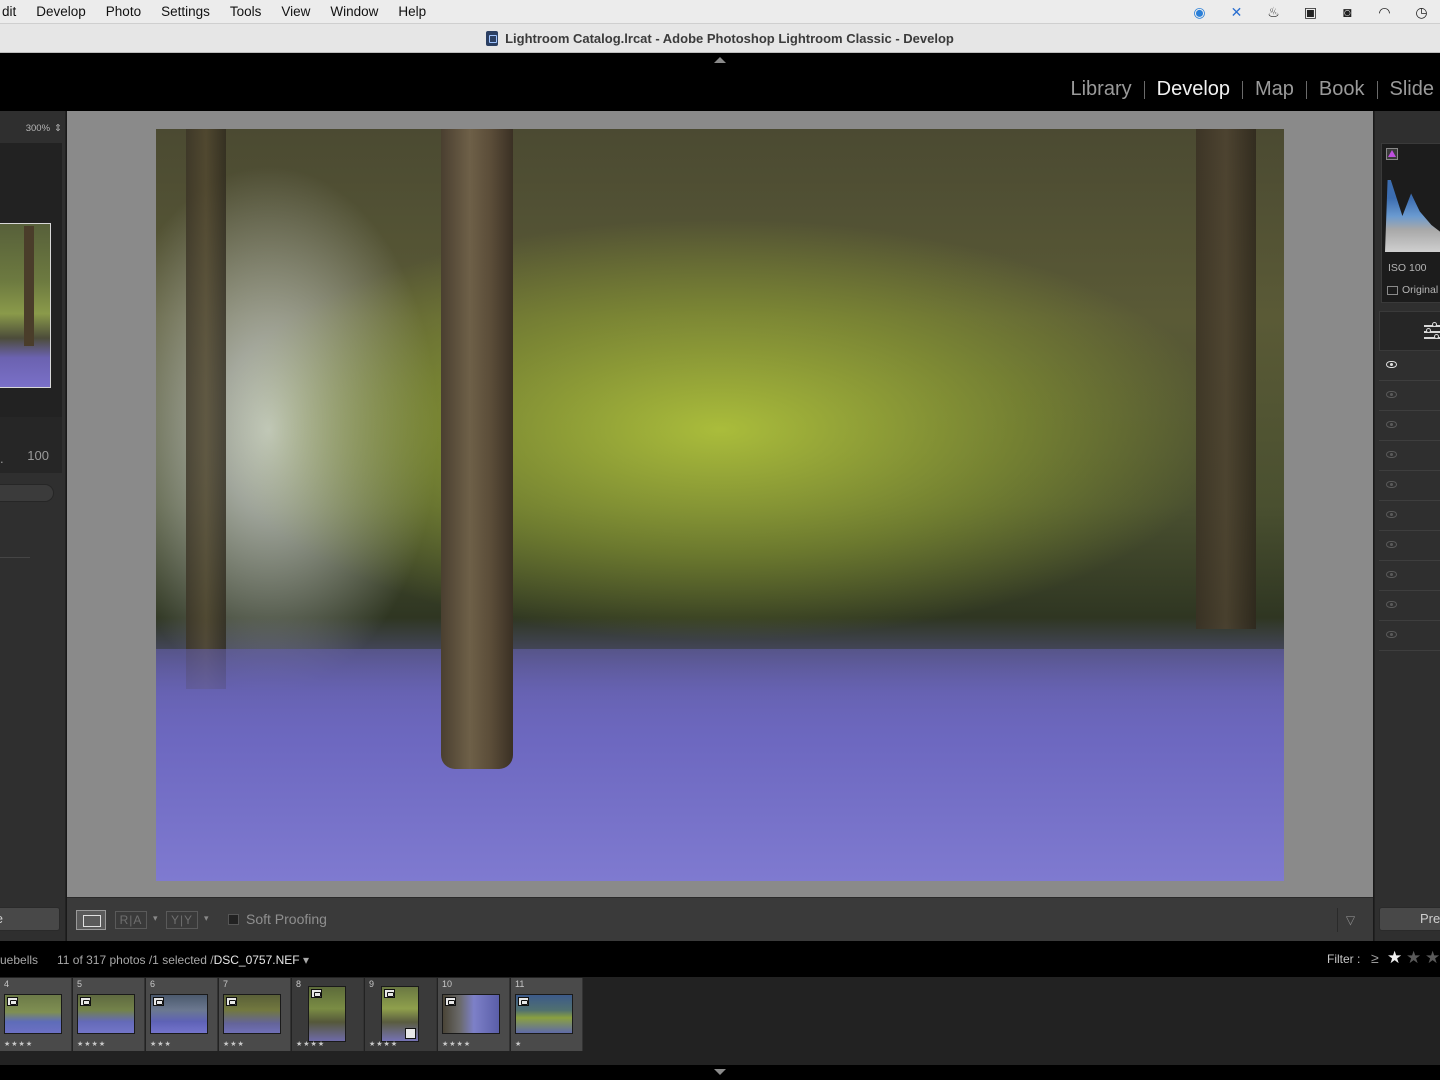  Describe the element at coordinates (1384, 12) in the screenshot. I see `wifi-icon: ◠` at that location.